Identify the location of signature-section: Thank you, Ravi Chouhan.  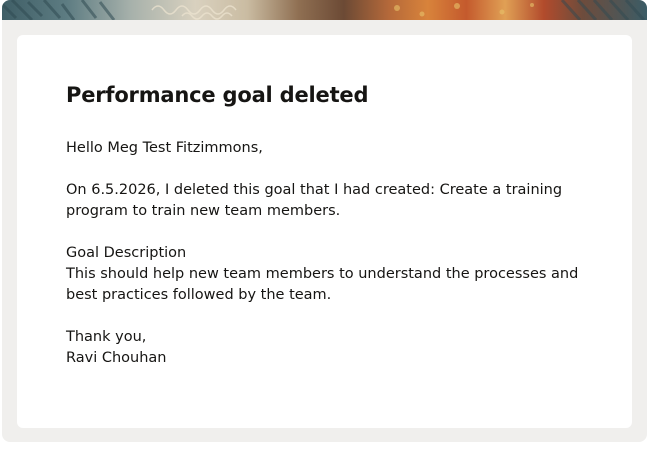
(336, 348).